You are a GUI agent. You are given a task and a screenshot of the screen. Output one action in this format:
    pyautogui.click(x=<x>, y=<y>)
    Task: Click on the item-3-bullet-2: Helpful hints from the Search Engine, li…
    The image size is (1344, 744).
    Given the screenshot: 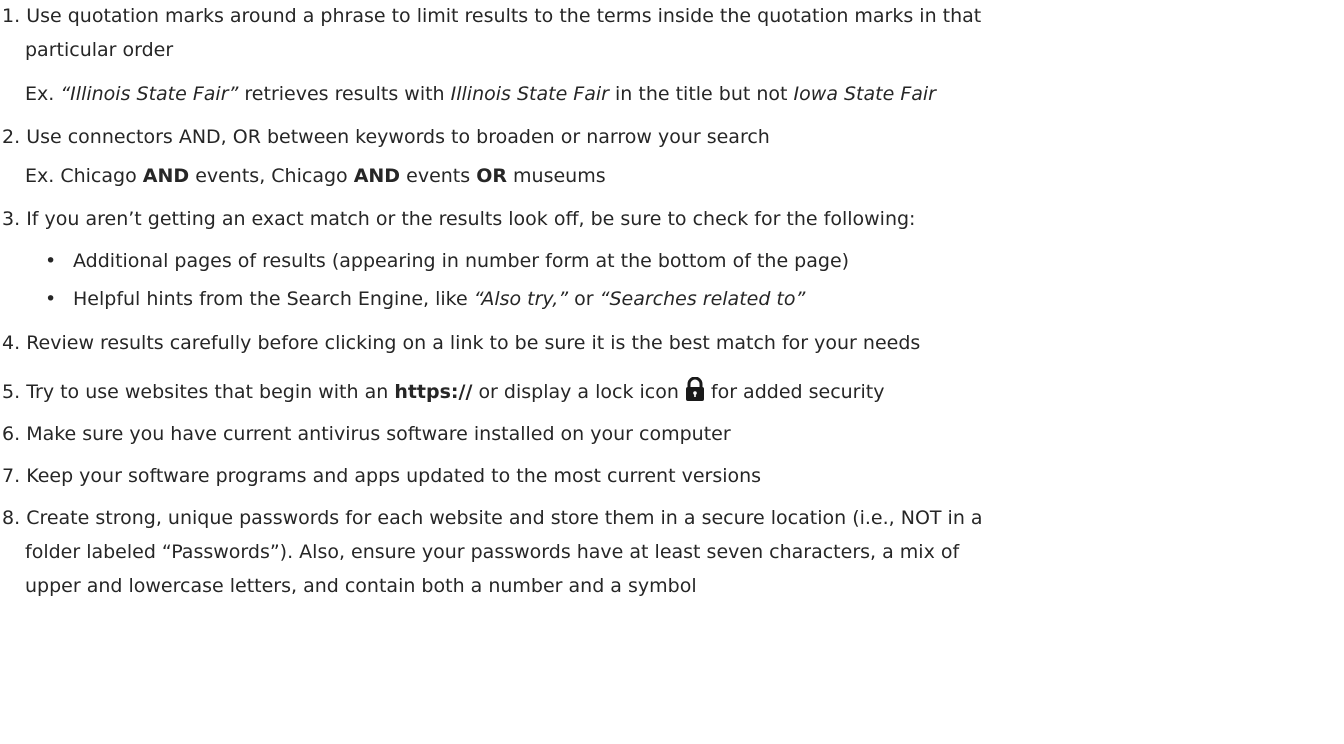 What is the action you would take?
    pyautogui.click(x=439, y=299)
    